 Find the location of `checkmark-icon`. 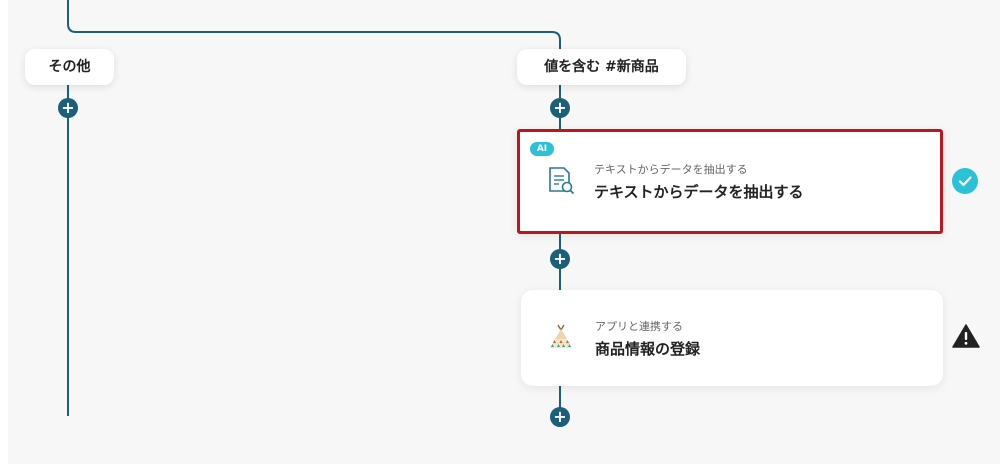

checkmark-icon is located at coordinates (965, 181).